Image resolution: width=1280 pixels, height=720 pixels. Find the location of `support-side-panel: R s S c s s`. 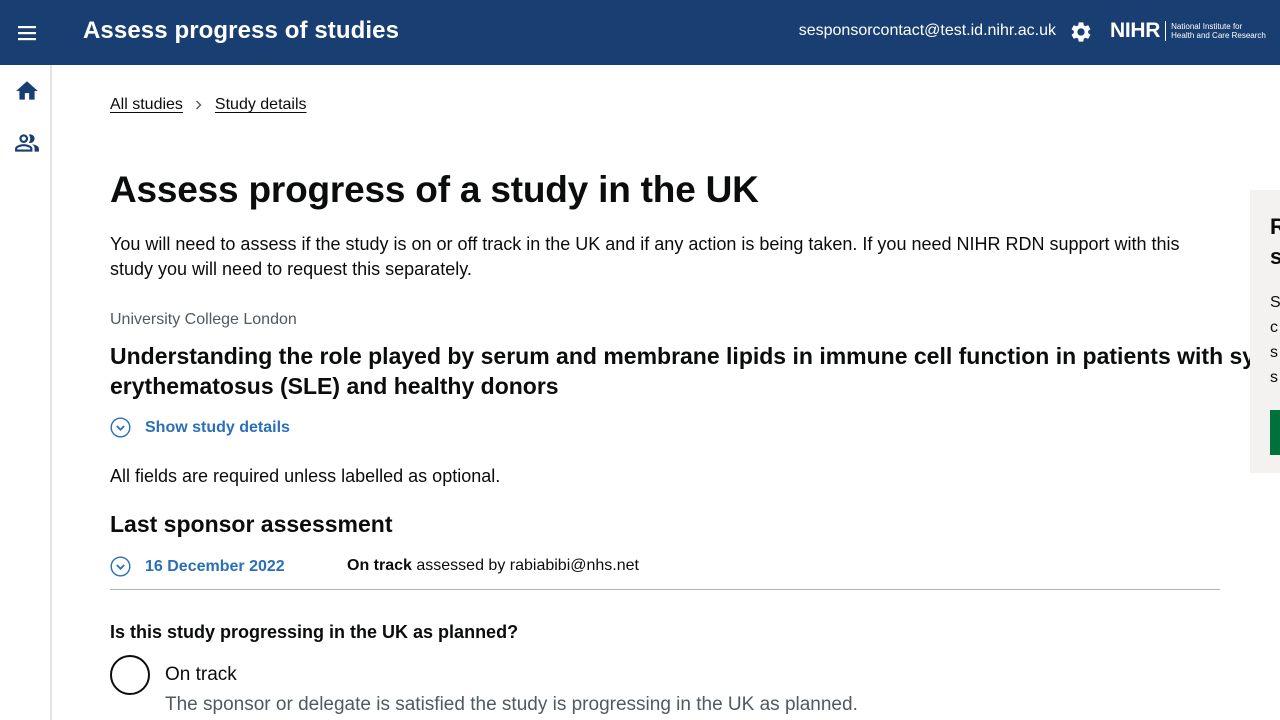

support-side-panel: R s S c s s is located at coordinates (1265, 331).